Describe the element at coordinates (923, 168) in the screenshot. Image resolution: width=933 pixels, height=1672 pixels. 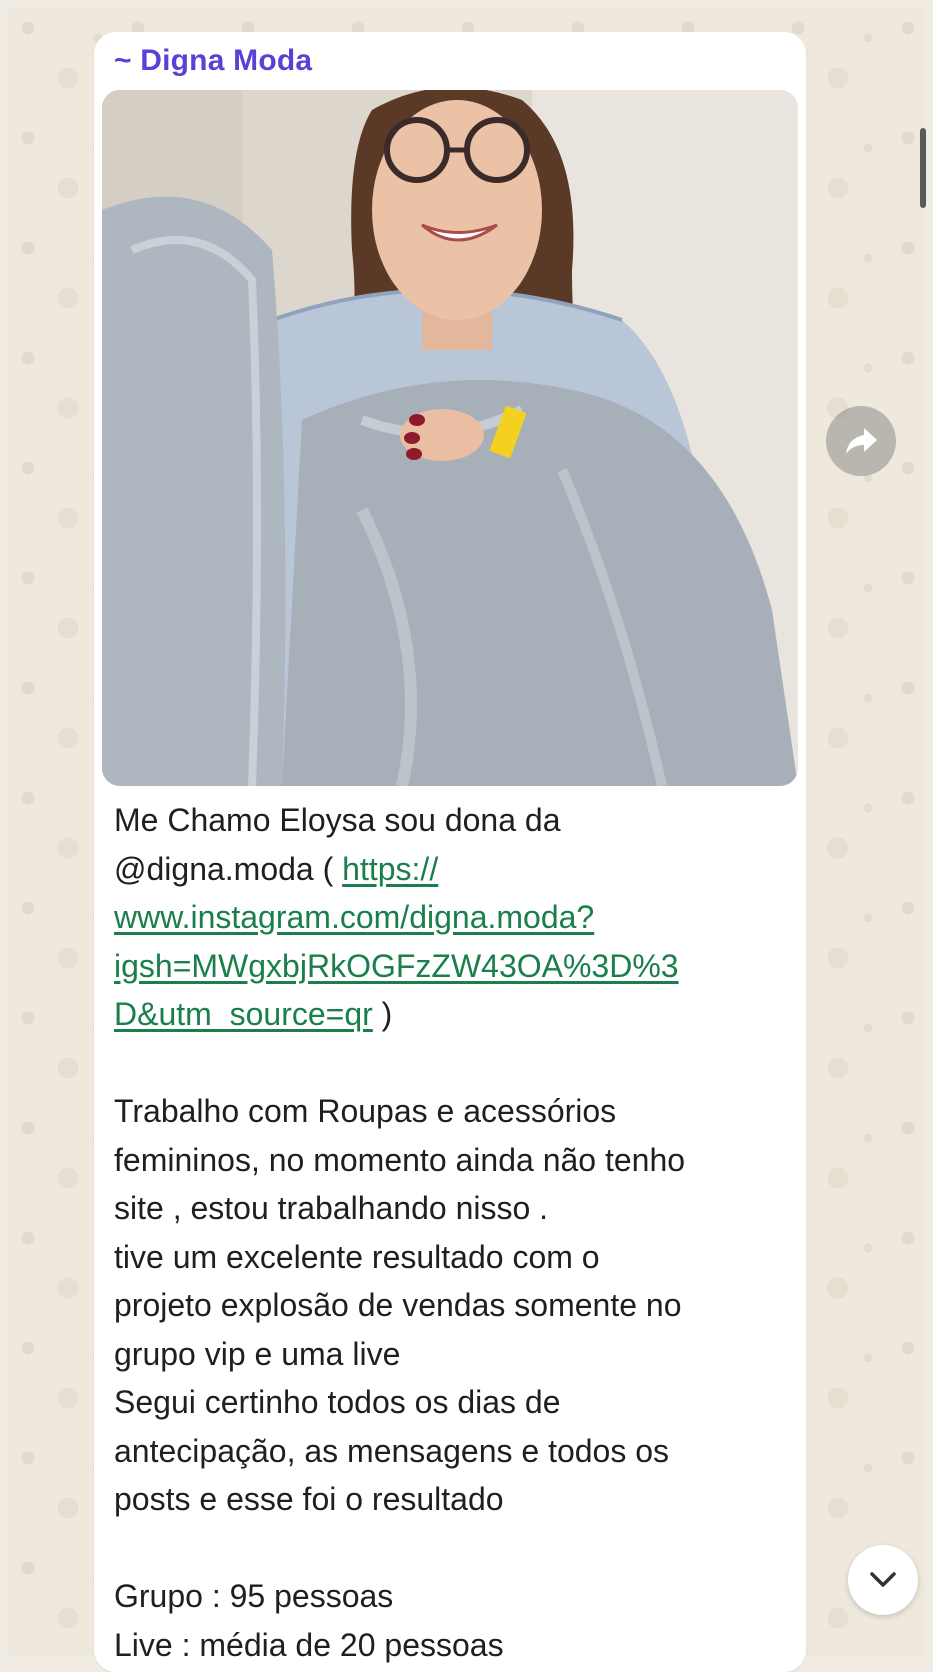
I see `edge-handle` at that location.